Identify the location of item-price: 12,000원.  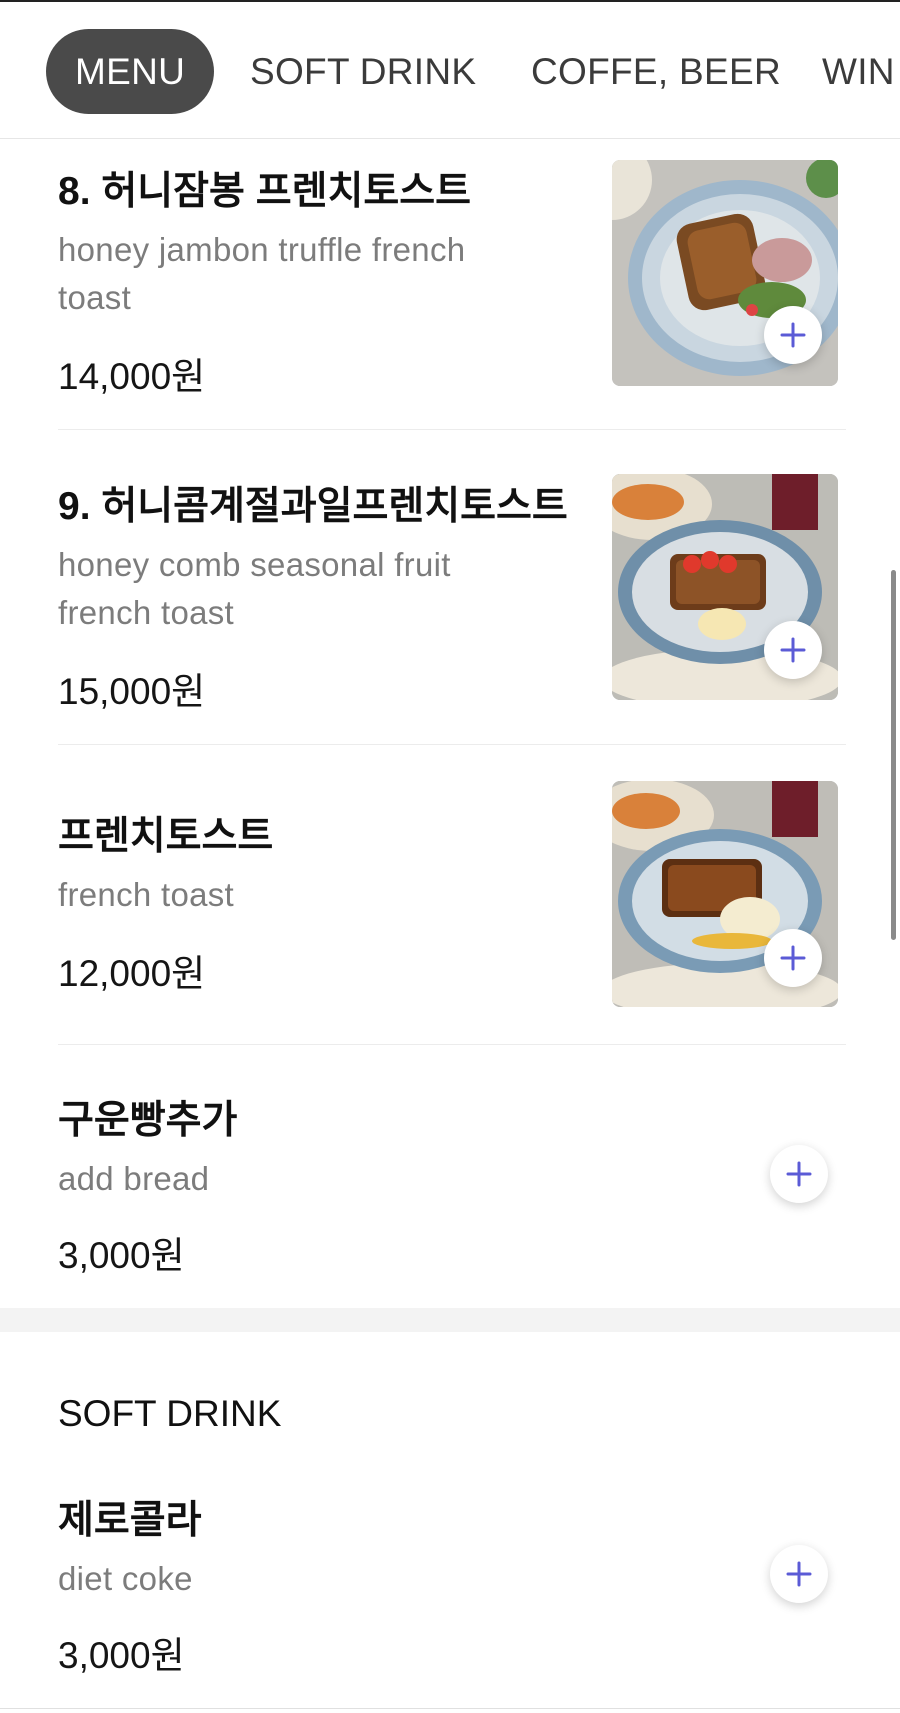
(132, 973).